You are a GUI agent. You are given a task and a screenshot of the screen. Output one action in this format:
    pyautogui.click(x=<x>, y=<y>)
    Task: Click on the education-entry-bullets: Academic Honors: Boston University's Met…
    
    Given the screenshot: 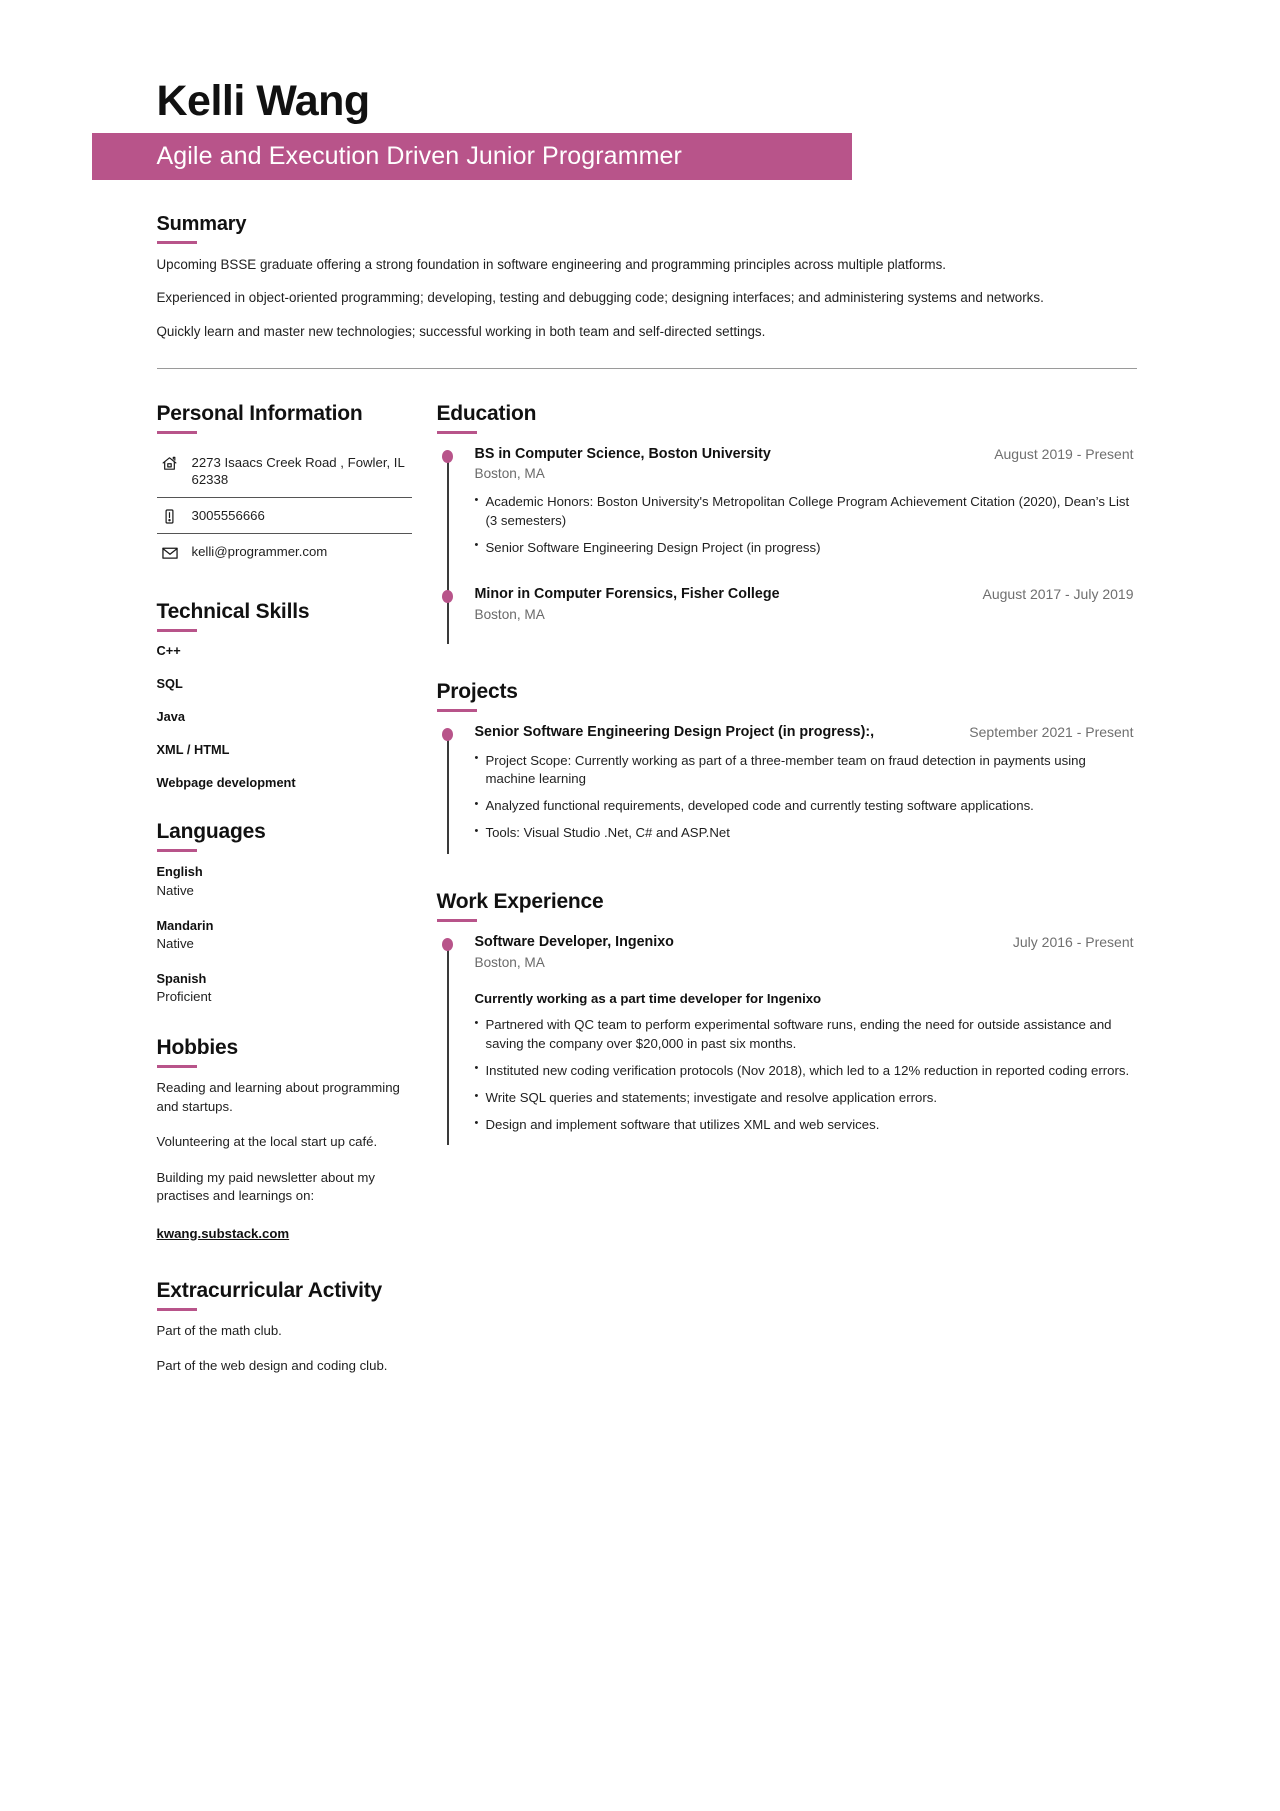 What is the action you would take?
    pyautogui.click(x=804, y=525)
    